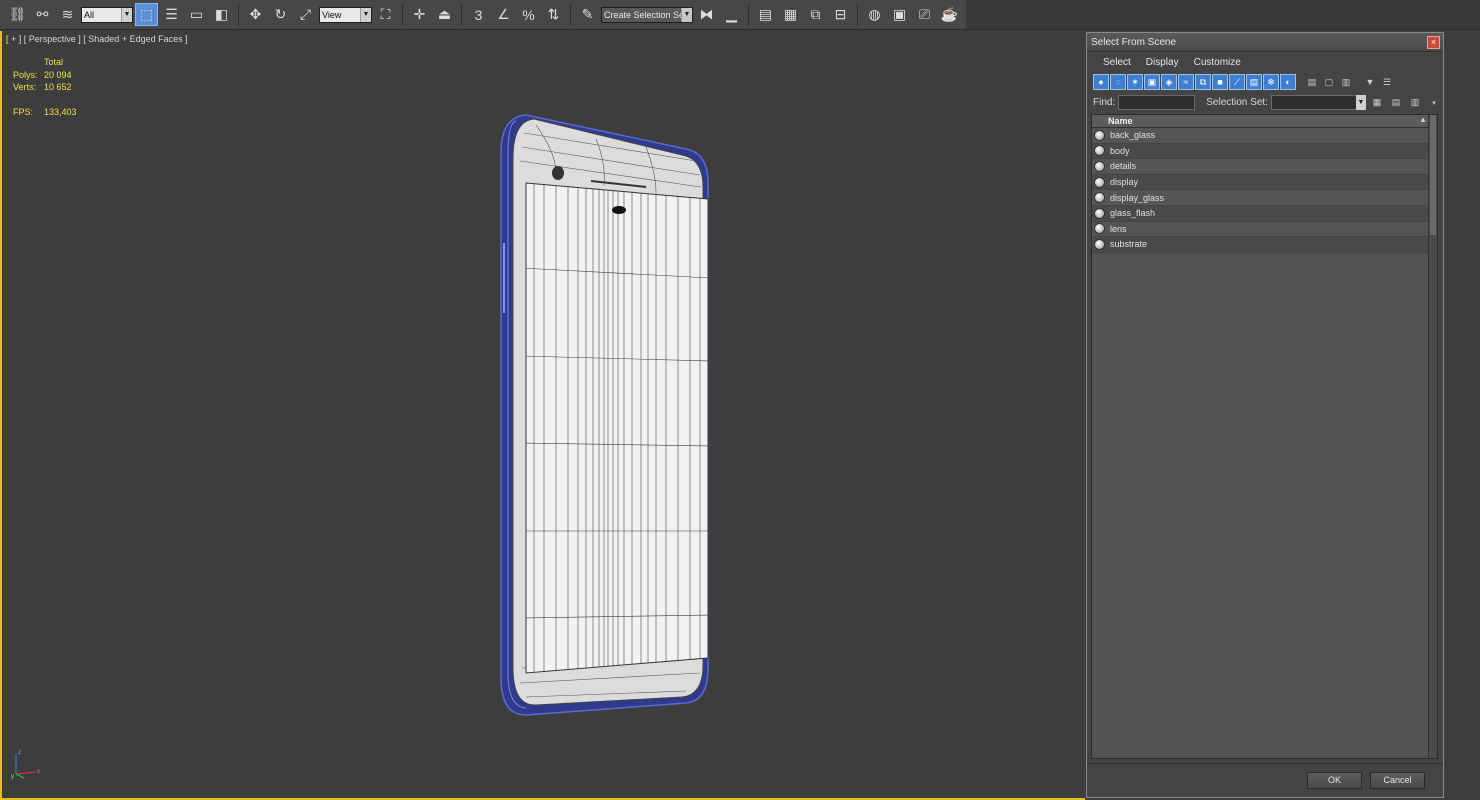 Image resolution: width=1480 pixels, height=800 pixels. I want to click on selection-set-dropdown: ▼, so click(1318, 102).